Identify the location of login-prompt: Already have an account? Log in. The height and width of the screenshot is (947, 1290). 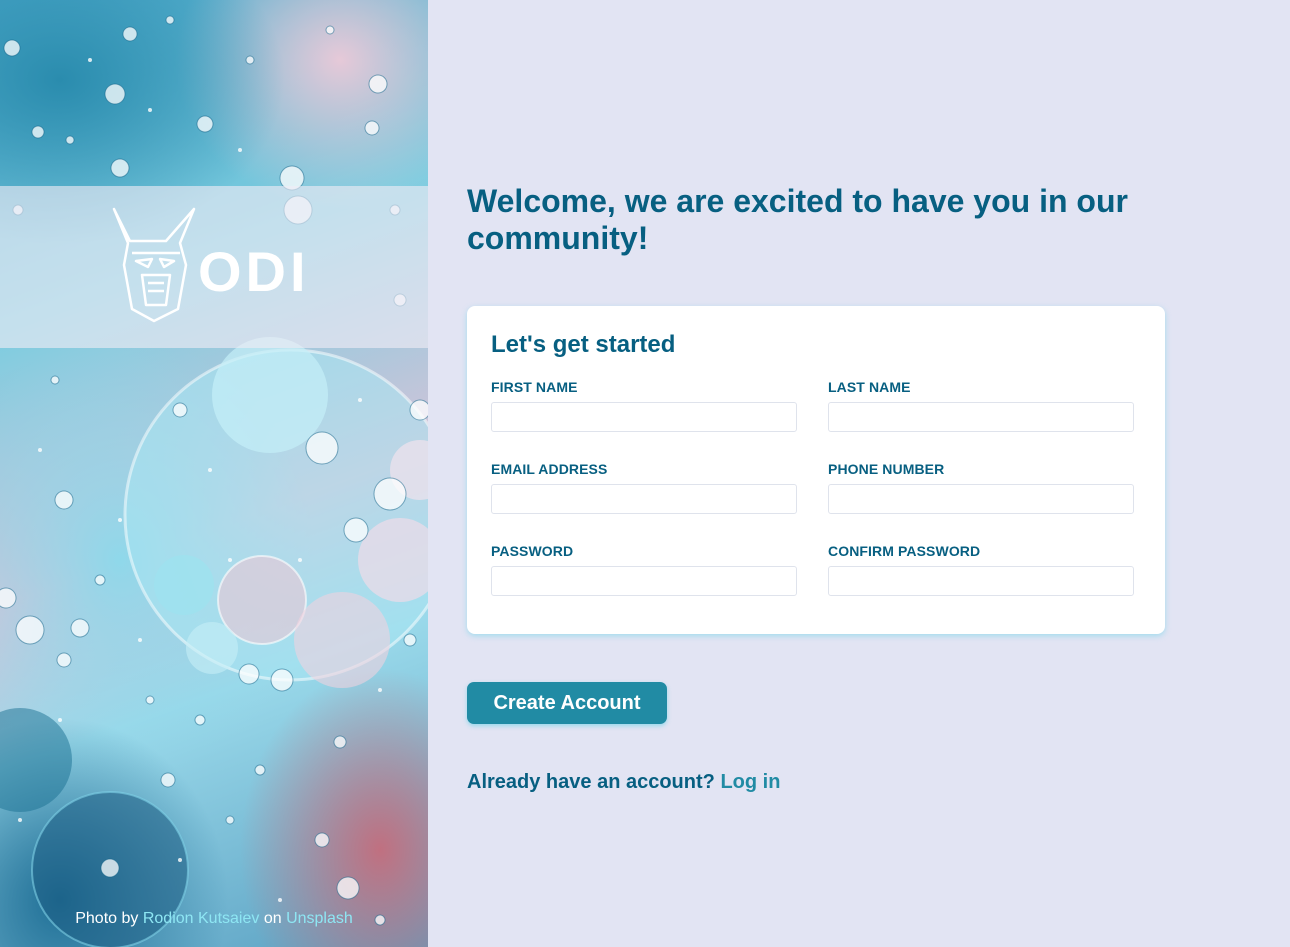
(623, 782).